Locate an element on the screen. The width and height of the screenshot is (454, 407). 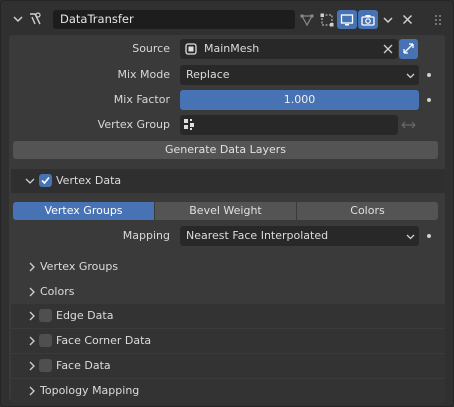
subpanel-colors: Colors is located at coordinates (228, 292).